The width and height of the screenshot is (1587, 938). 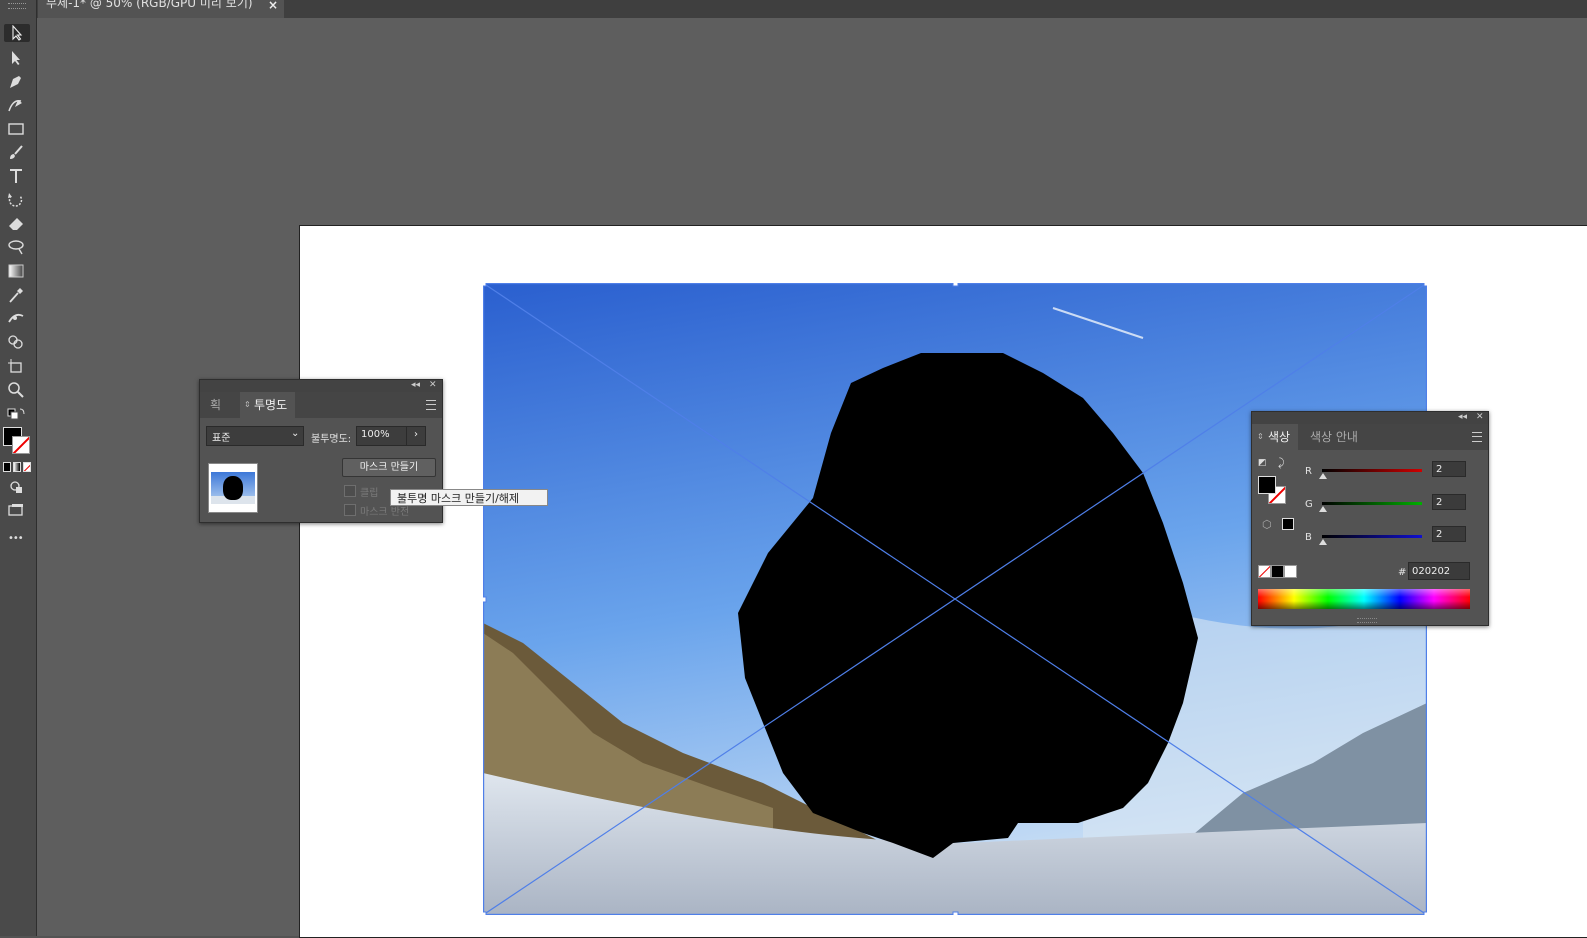 I want to click on paintbrush-tool-icon, so click(x=16, y=153).